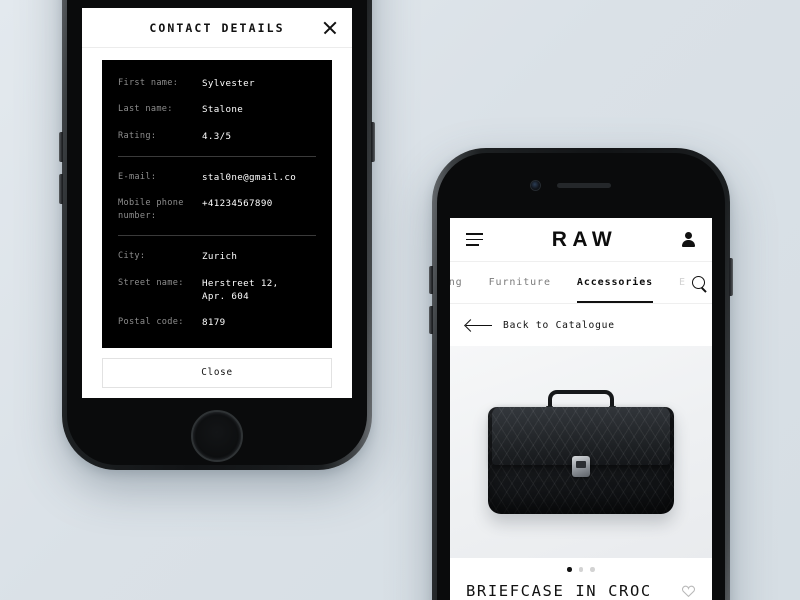 Image resolution: width=800 pixels, height=600 pixels. Describe the element at coordinates (151, 209) in the screenshot. I see `field-label: Mobile phone number:` at that location.